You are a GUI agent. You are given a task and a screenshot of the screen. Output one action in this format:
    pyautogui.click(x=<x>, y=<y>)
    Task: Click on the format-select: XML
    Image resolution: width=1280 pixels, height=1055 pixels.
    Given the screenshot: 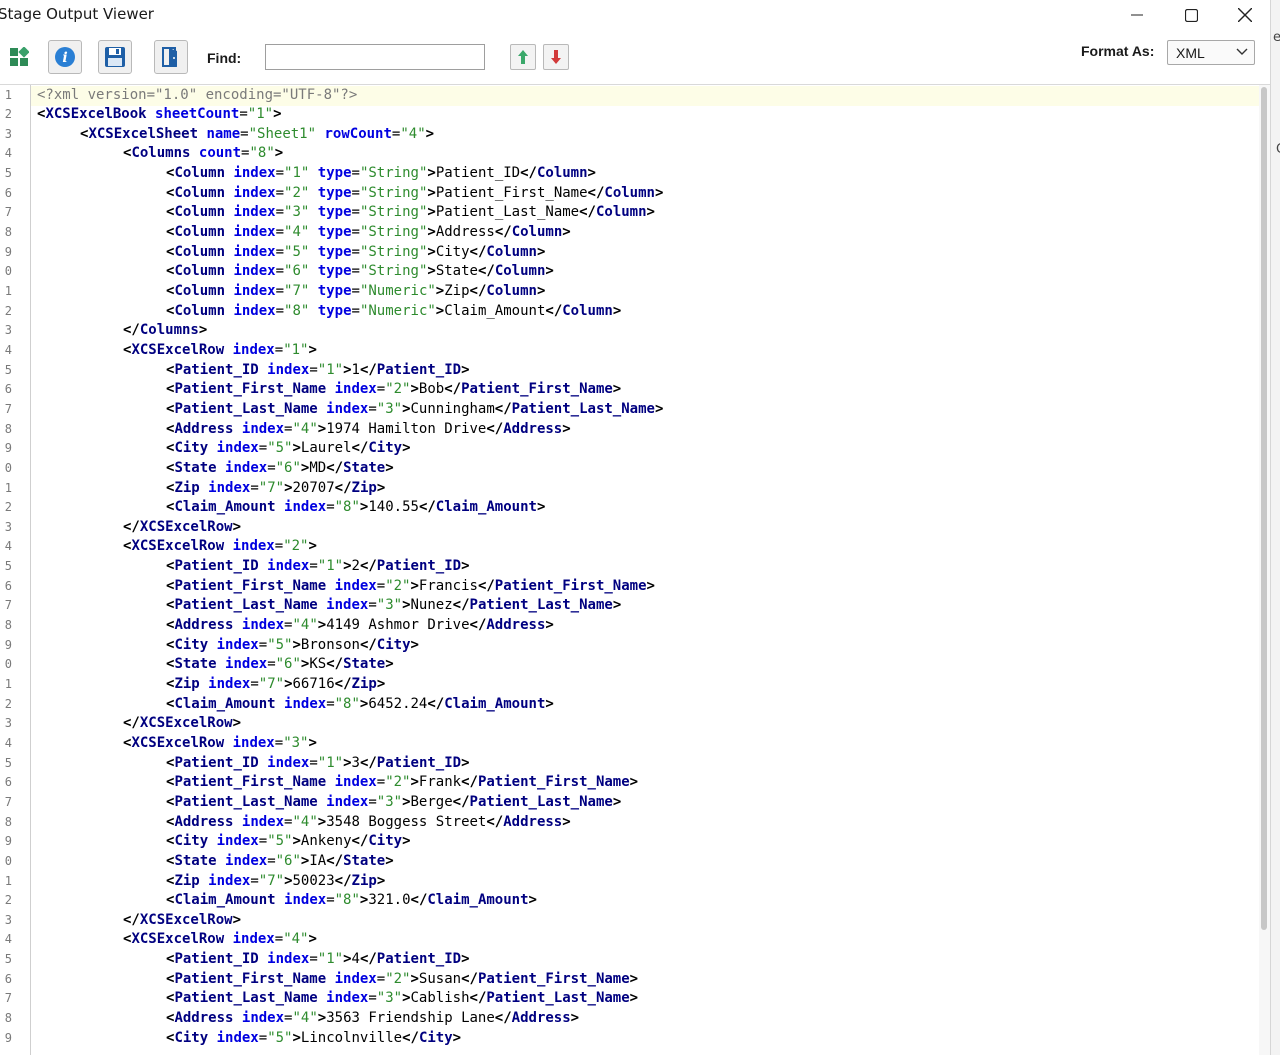 What is the action you would take?
    pyautogui.click(x=1211, y=52)
    